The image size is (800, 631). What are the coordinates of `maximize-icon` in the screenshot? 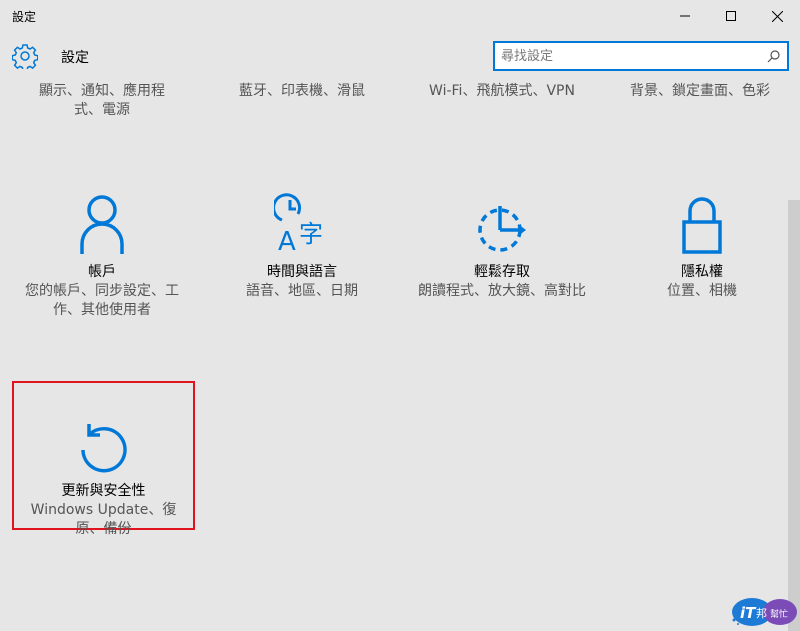 It's located at (731, 16).